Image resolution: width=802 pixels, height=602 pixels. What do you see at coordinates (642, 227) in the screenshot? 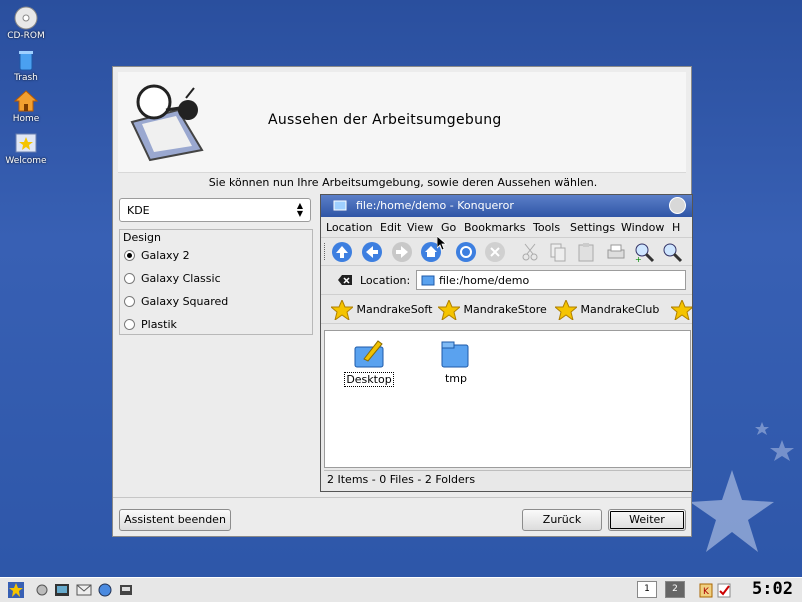
I see `menu-window: Window` at bounding box center [642, 227].